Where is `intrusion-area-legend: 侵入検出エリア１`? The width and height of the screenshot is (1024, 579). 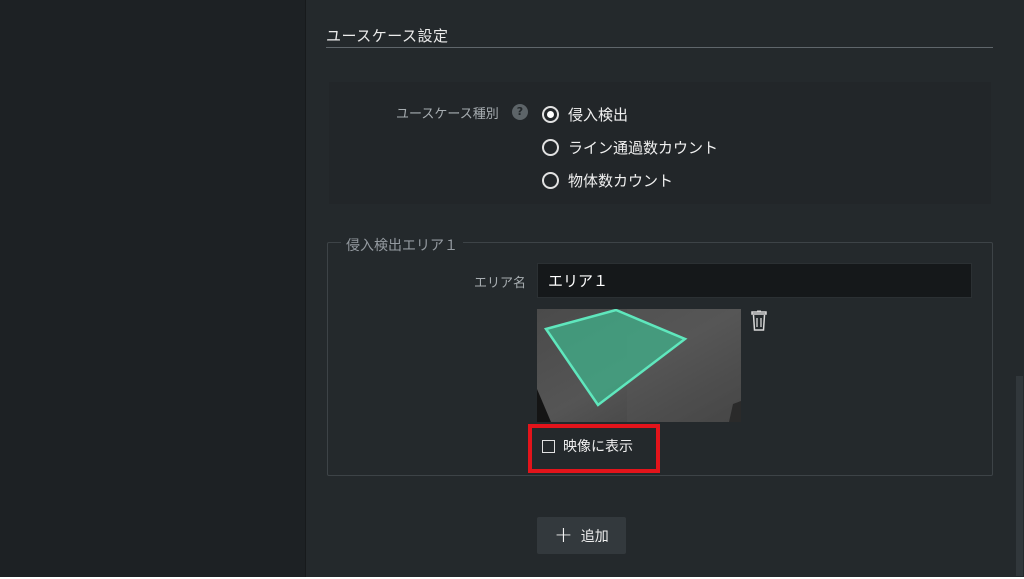 intrusion-area-legend: 侵入検出エリア１ is located at coordinates (402, 245).